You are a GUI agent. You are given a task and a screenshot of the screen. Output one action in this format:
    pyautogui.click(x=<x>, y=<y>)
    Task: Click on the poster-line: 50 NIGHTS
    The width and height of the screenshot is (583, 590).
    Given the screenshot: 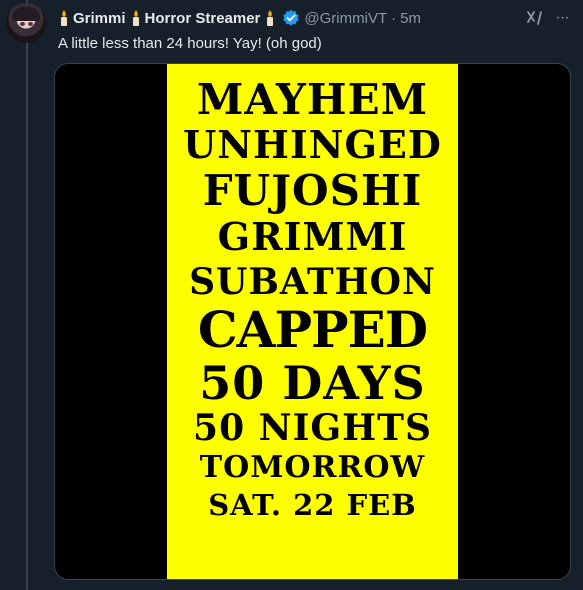 What is the action you would take?
    pyautogui.click(x=312, y=428)
    